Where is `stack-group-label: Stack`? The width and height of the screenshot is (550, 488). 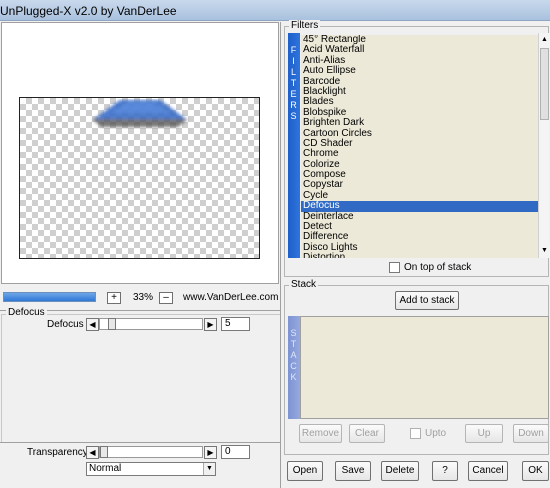
stack-group-label: Stack is located at coordinates (304, 284).